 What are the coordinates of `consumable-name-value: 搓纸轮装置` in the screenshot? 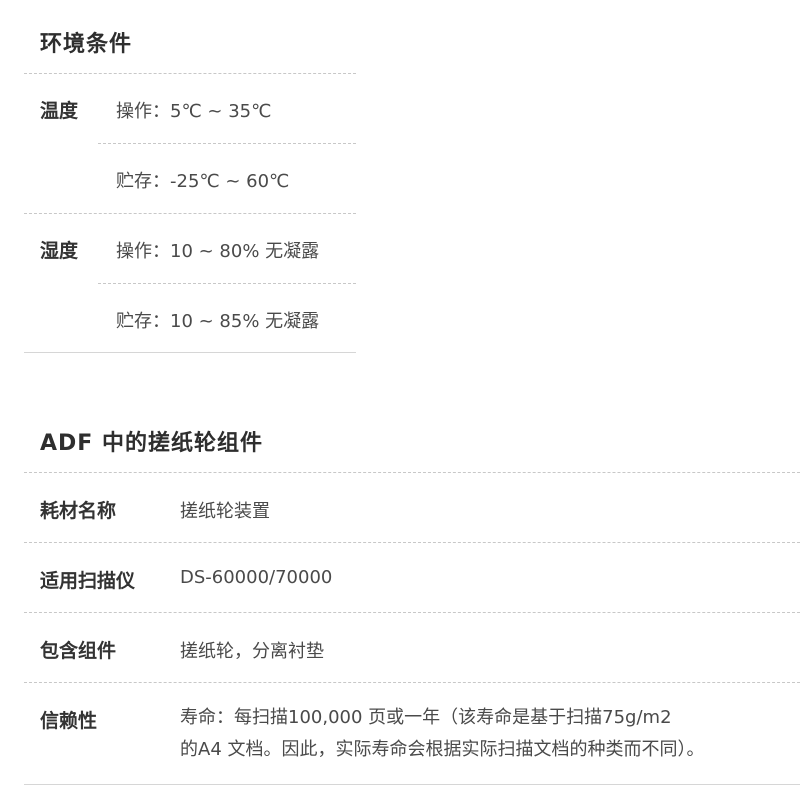 It's located at (225, 511).